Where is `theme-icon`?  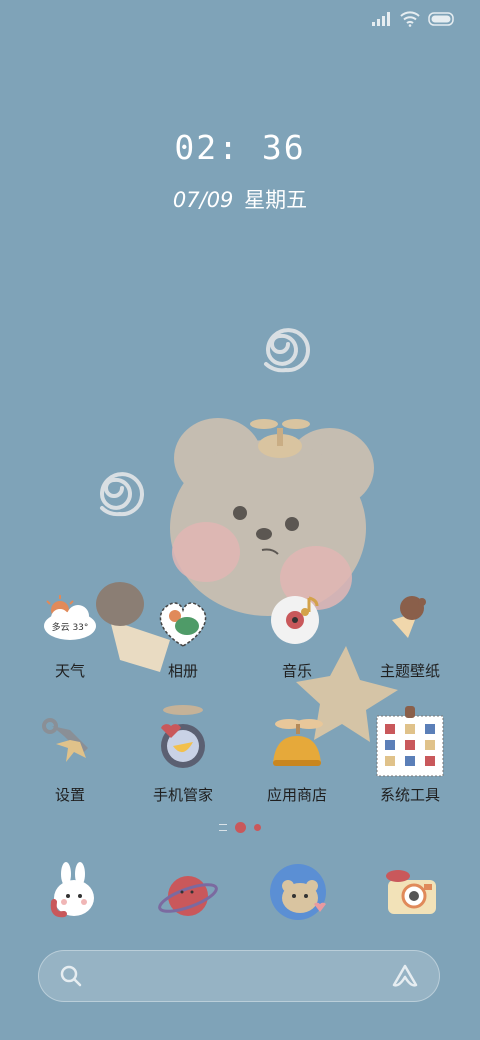
theme-icon is located at coordinates (410, 622).